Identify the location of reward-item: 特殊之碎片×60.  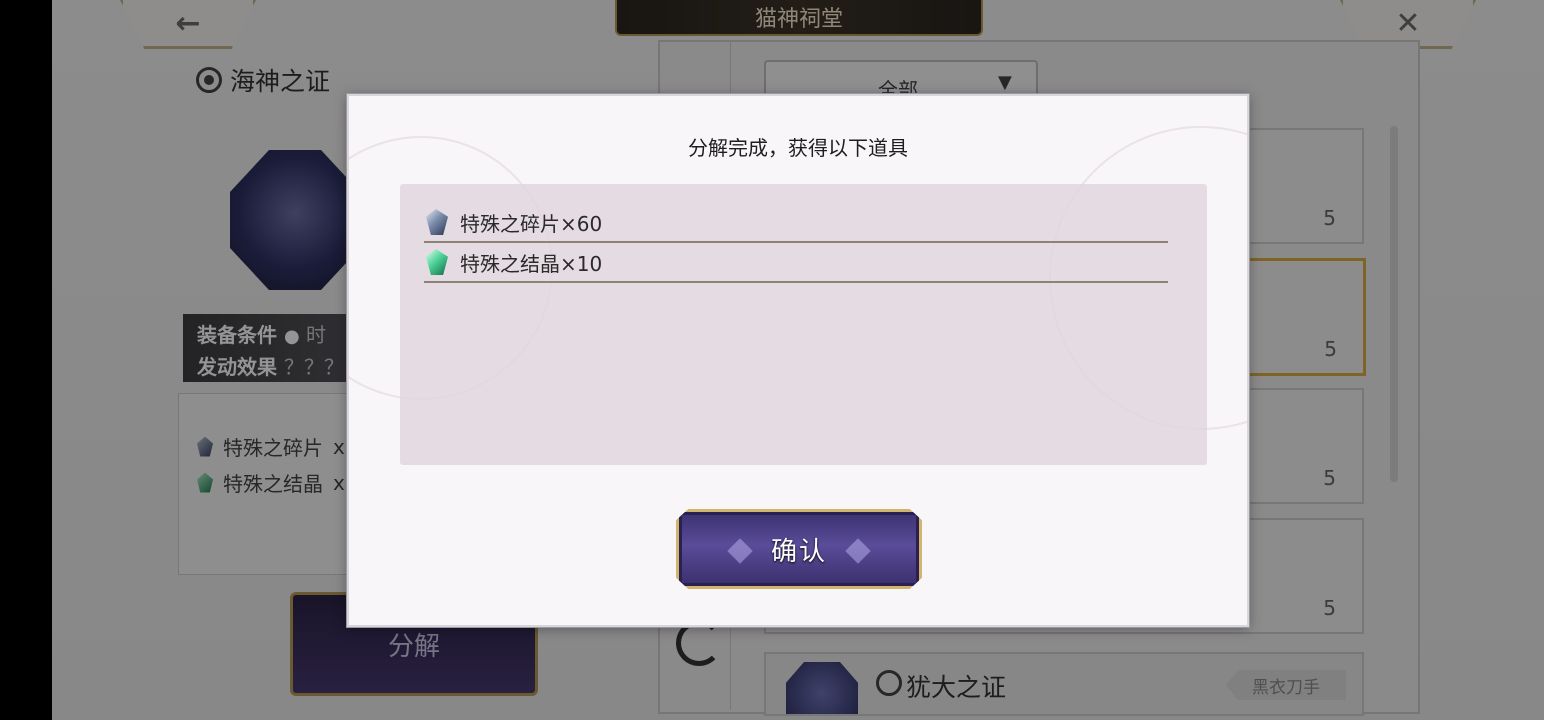
(796, 223).